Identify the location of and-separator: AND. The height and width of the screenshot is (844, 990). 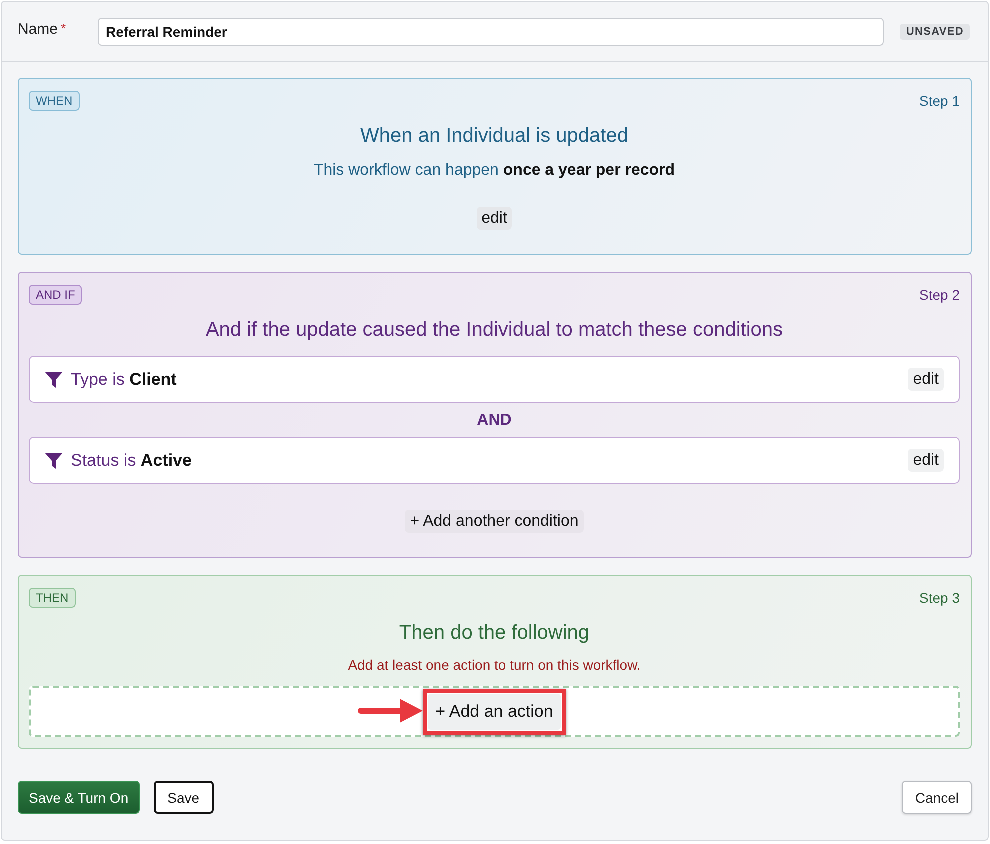
(494, 421).